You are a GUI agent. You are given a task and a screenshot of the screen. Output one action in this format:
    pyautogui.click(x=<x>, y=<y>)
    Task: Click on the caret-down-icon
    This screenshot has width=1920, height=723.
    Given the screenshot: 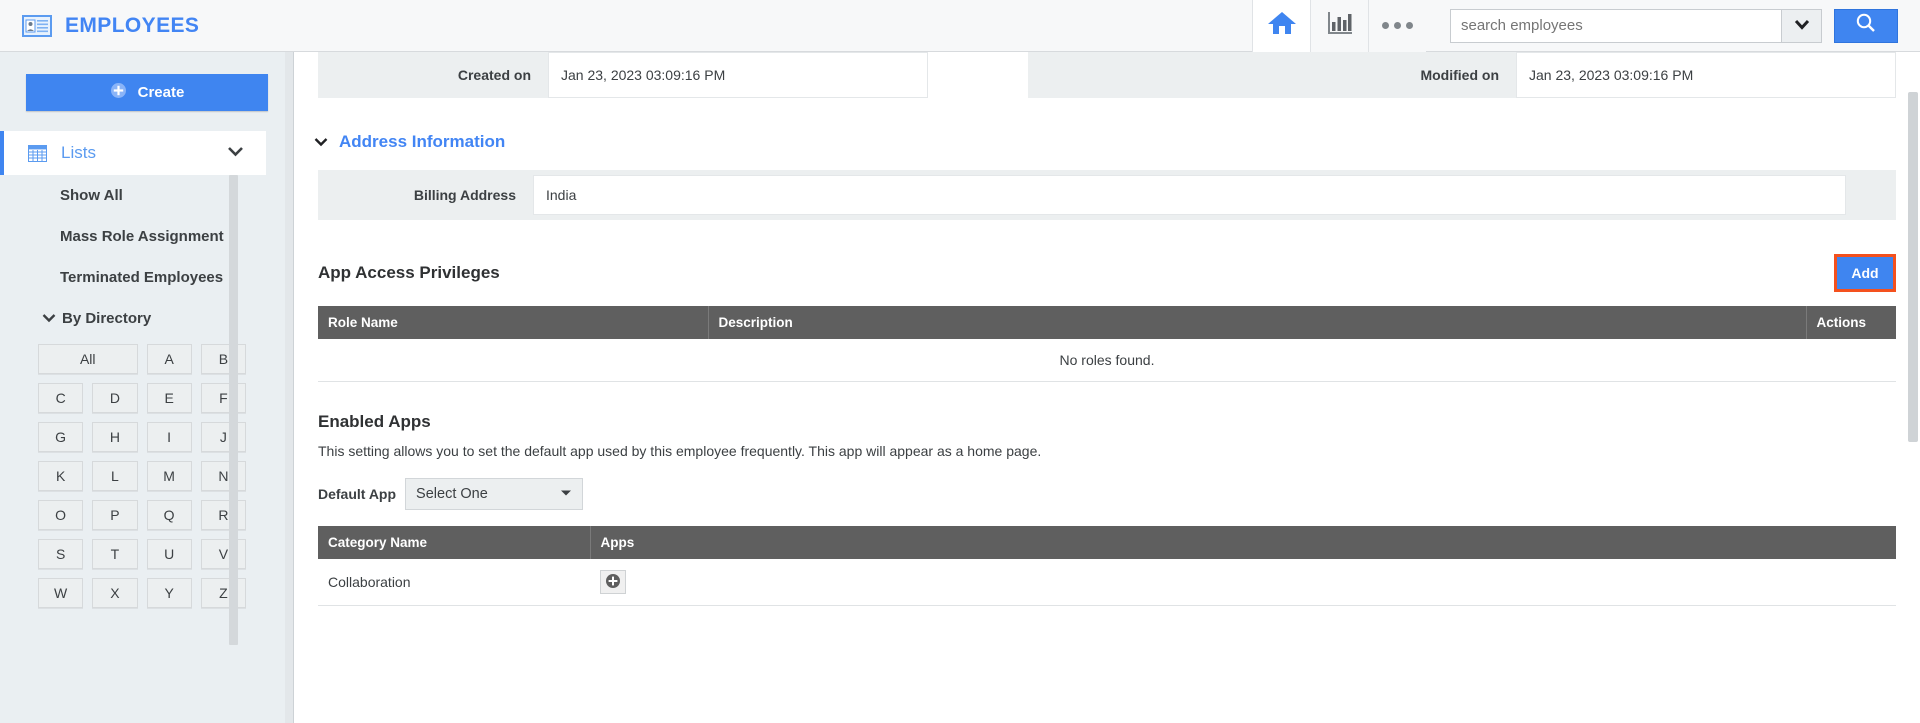 What is the action you would take?
    pyautogui.click(x=566, y=494)
    